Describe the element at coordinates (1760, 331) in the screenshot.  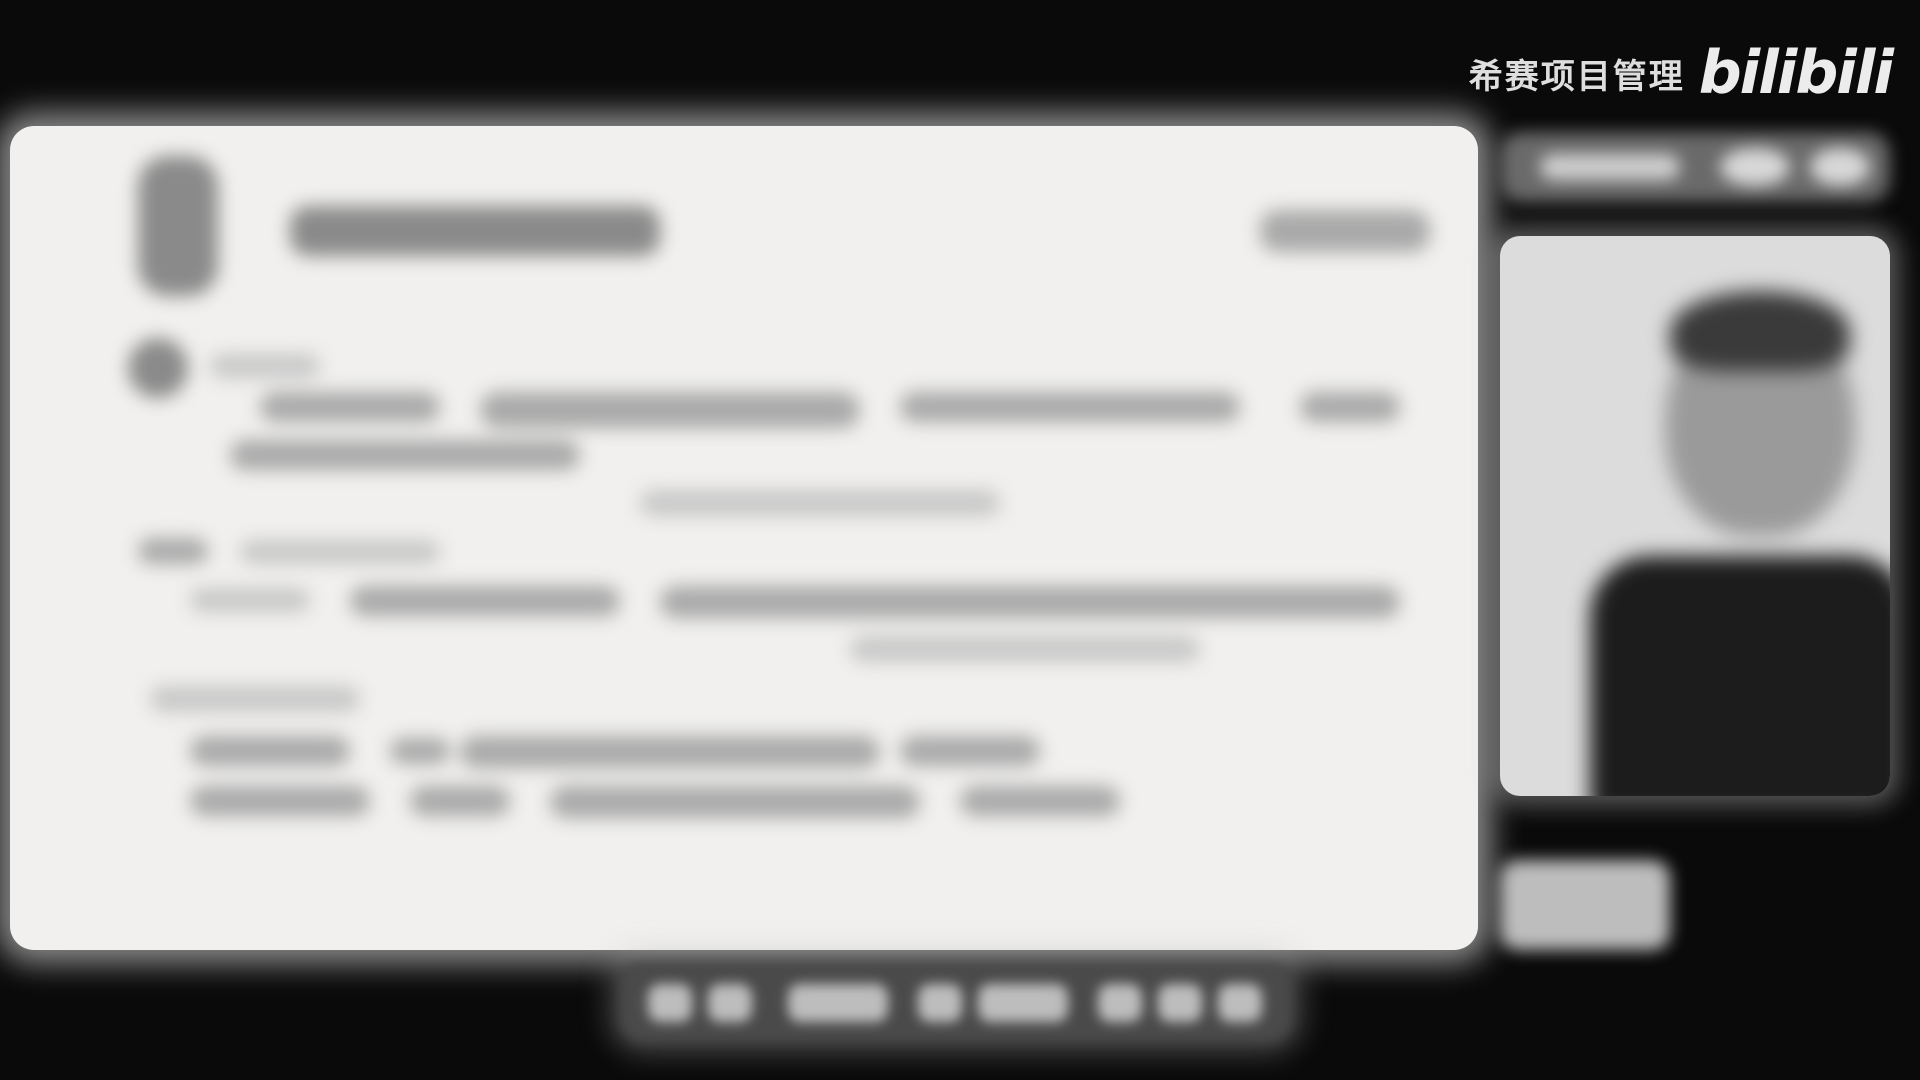
I see `presenter-hair` at that location.